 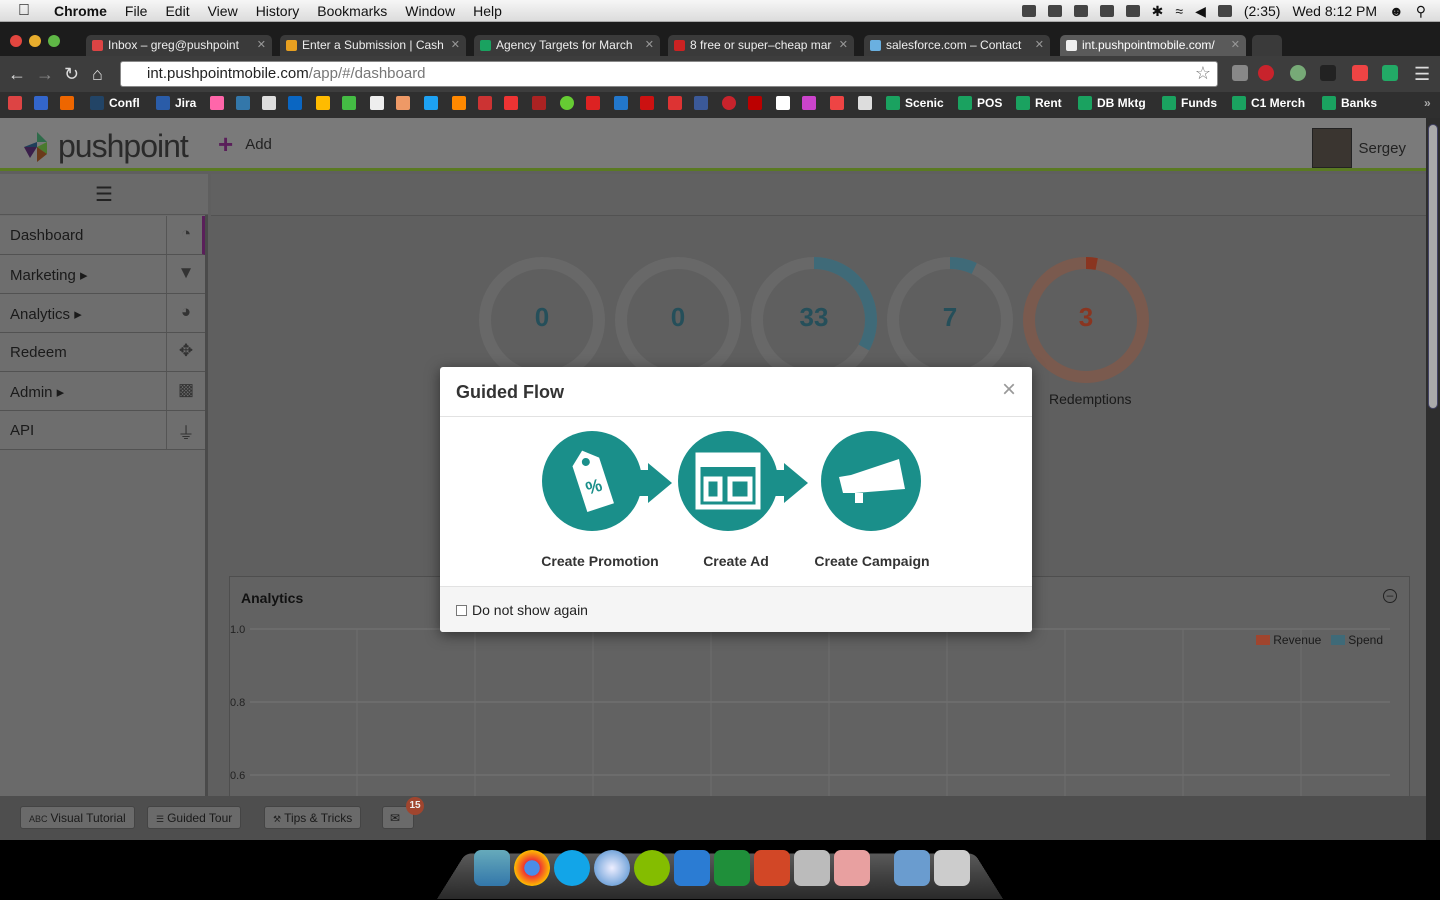 I want to click on excel-icon, so click(x=732, y=868).